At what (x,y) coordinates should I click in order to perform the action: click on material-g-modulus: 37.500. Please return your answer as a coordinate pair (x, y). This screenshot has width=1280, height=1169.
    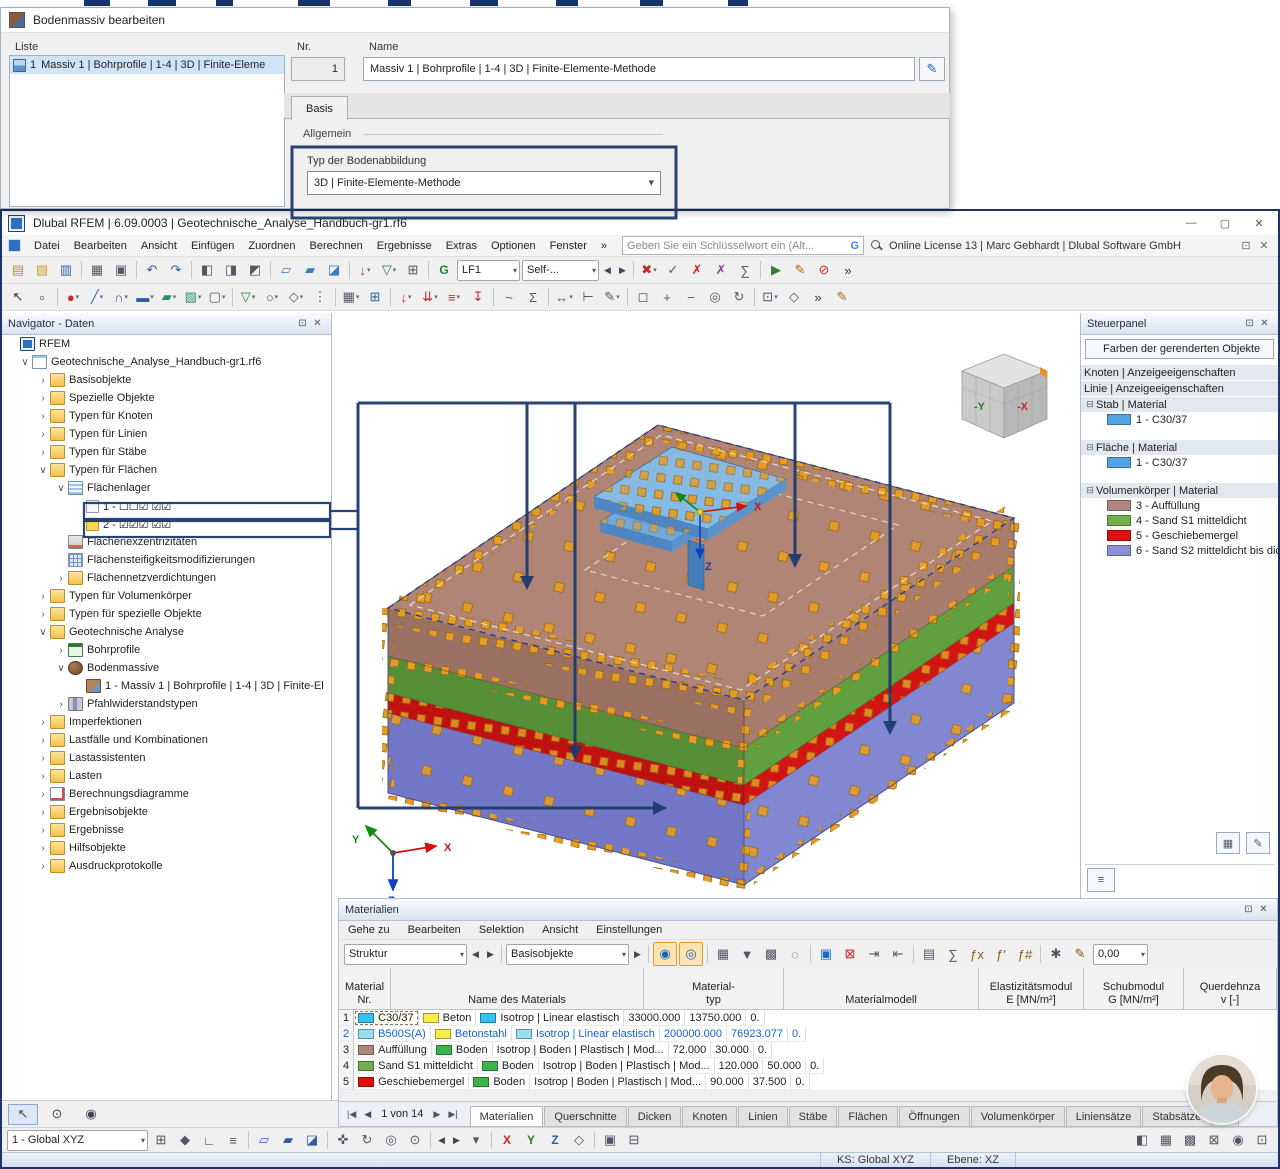
    Looking at the image, I should click on (770, 1082).